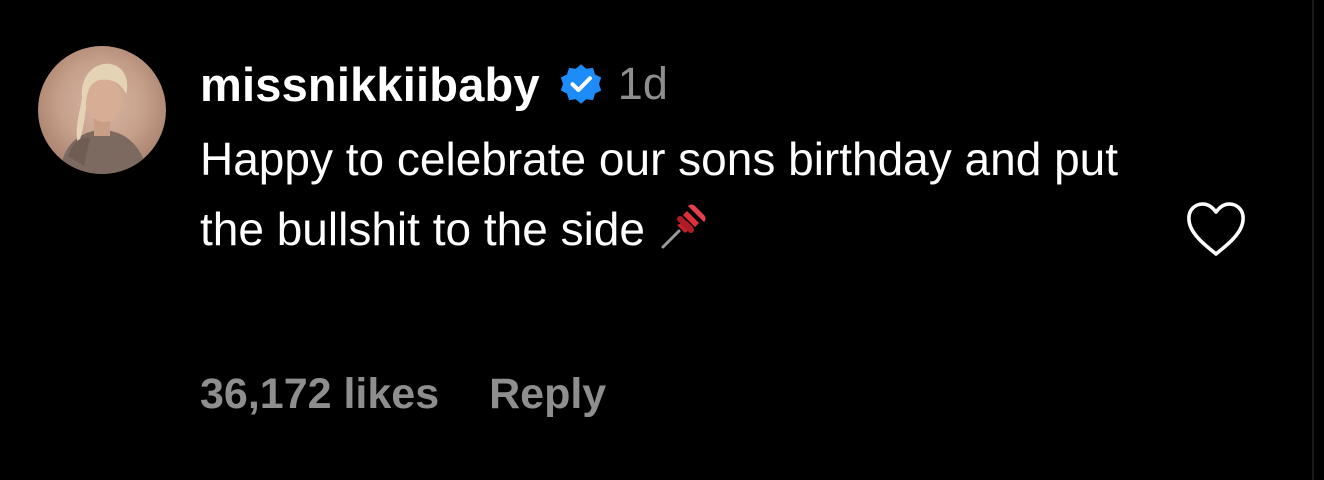  What do you see at coordinates (547, 394) in the screenshot?
I see `reply-button: Reply` at bounding box center [547, 394].